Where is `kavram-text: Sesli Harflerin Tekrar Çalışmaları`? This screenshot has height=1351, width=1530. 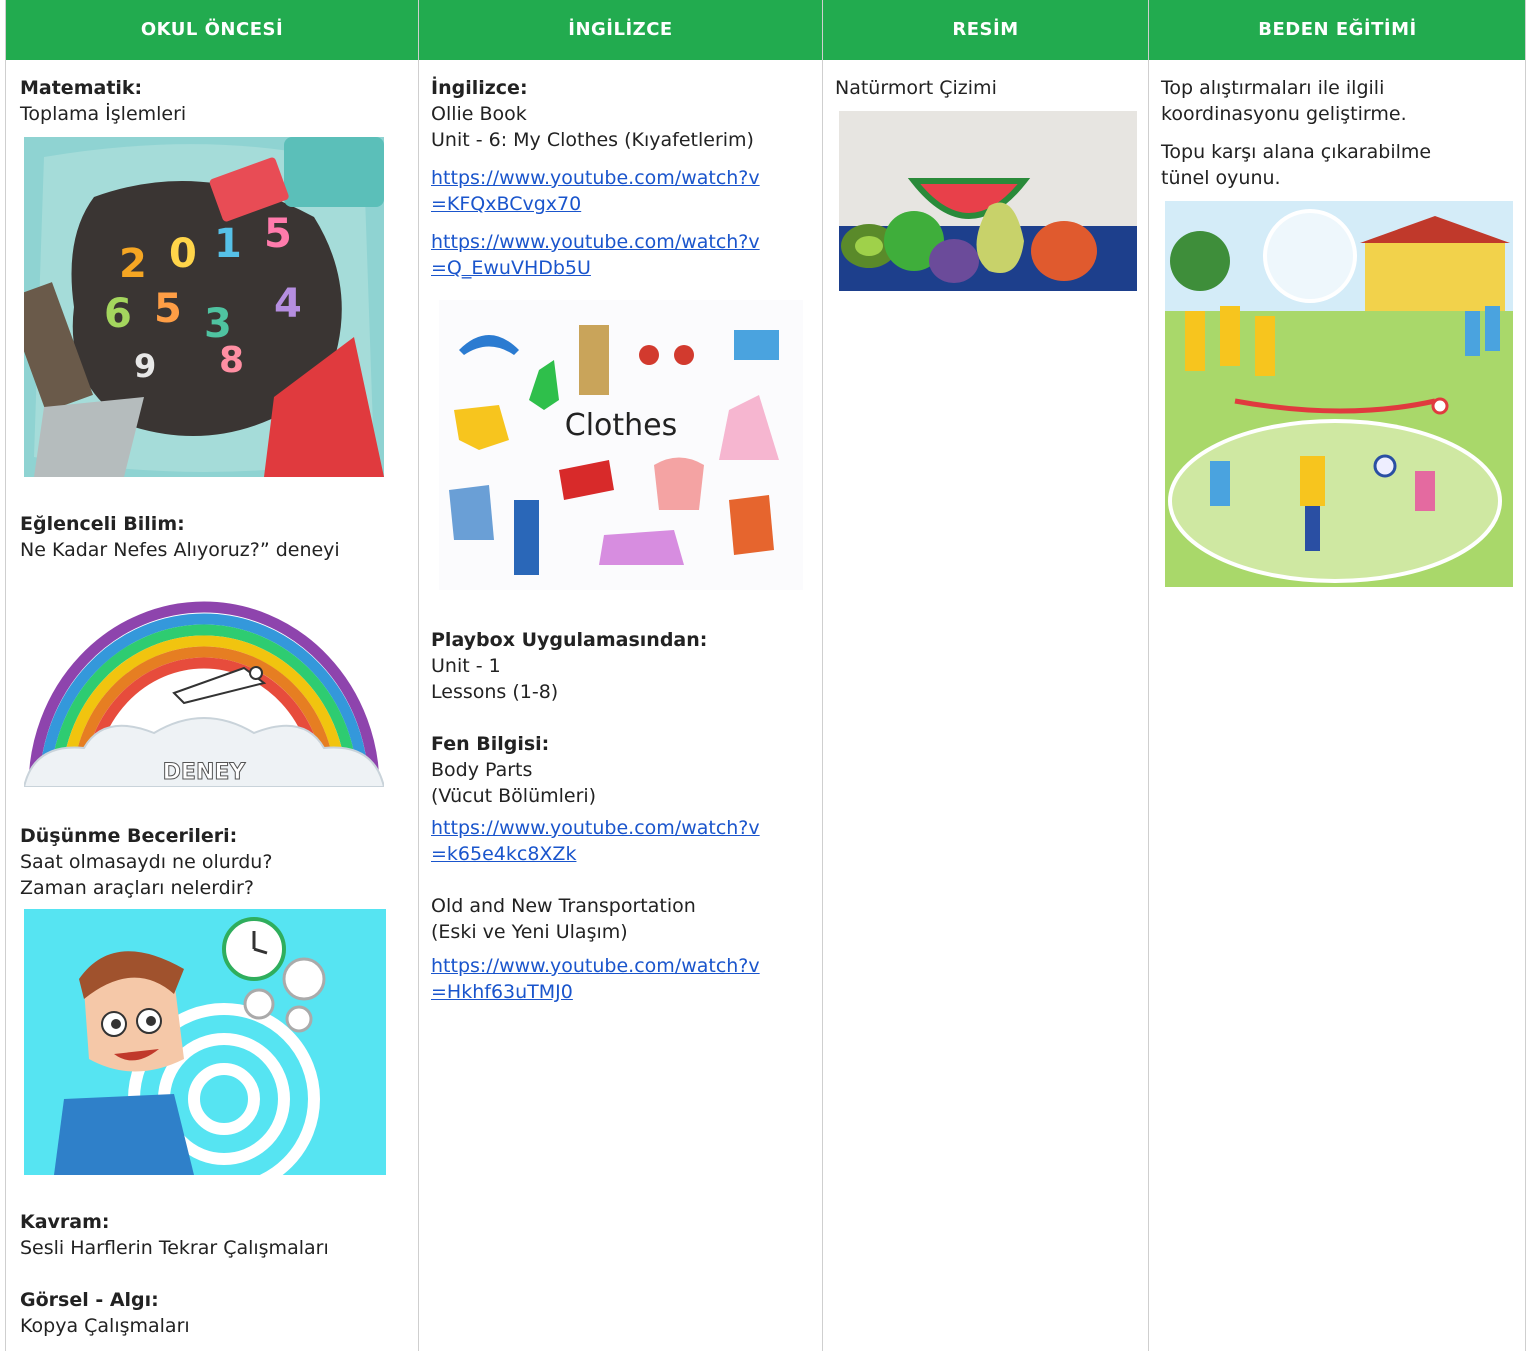
kavram-text: Sesli Harflerin Tekrar Çalışmaları is located at coordinates (174, 1248).